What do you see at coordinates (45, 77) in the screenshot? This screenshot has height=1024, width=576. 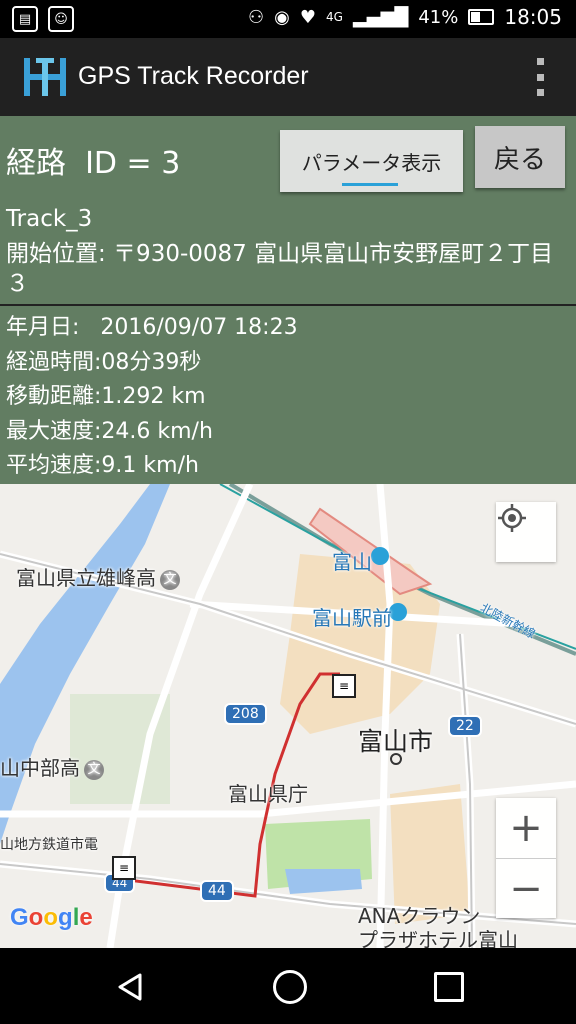 I see `app-logo-icon` at bounding box center [45, 77].